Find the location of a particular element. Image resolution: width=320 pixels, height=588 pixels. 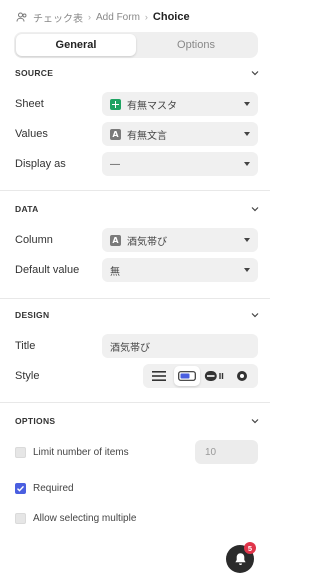

radio-style-icon is located at coordinates (242, 376).